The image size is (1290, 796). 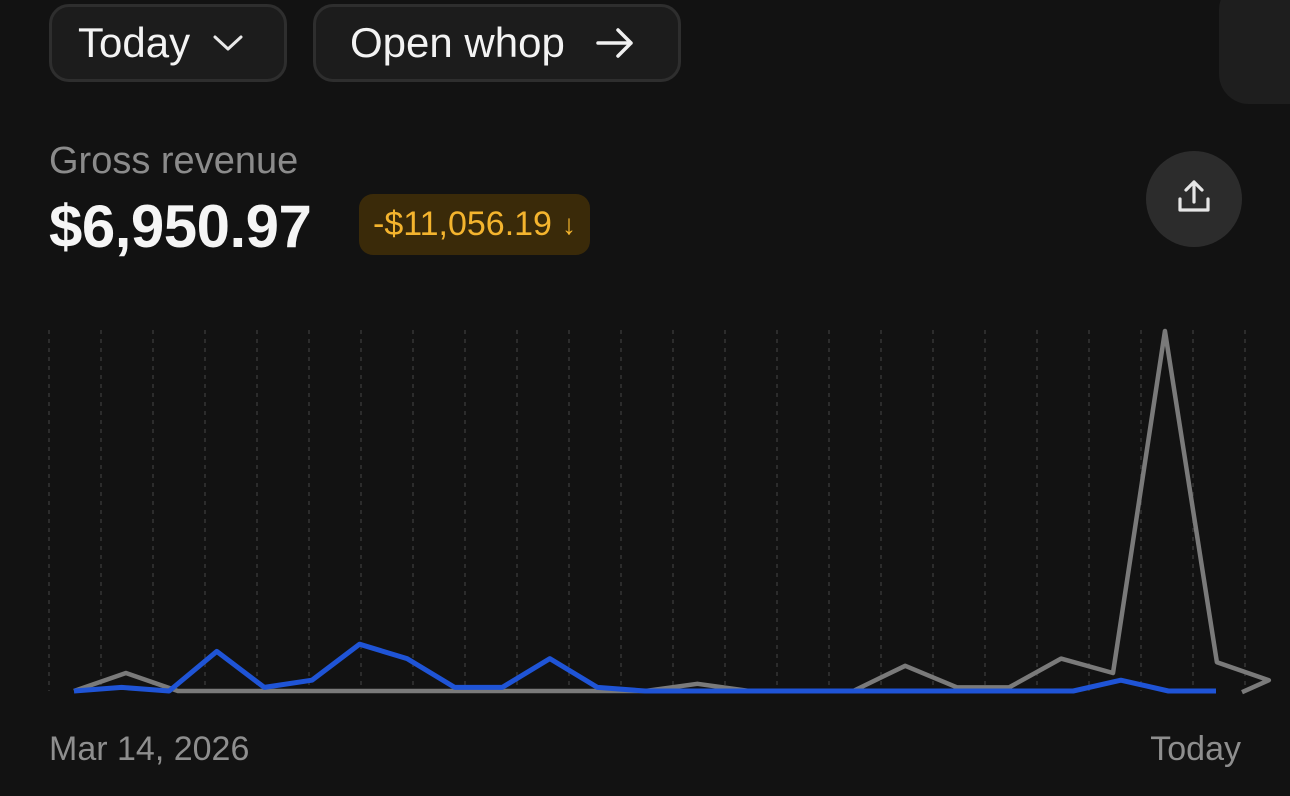 What do you see at coordinates (1254, 52) in the screenshot?
I see `side-panel-card` at bounding box center [1254, 52].